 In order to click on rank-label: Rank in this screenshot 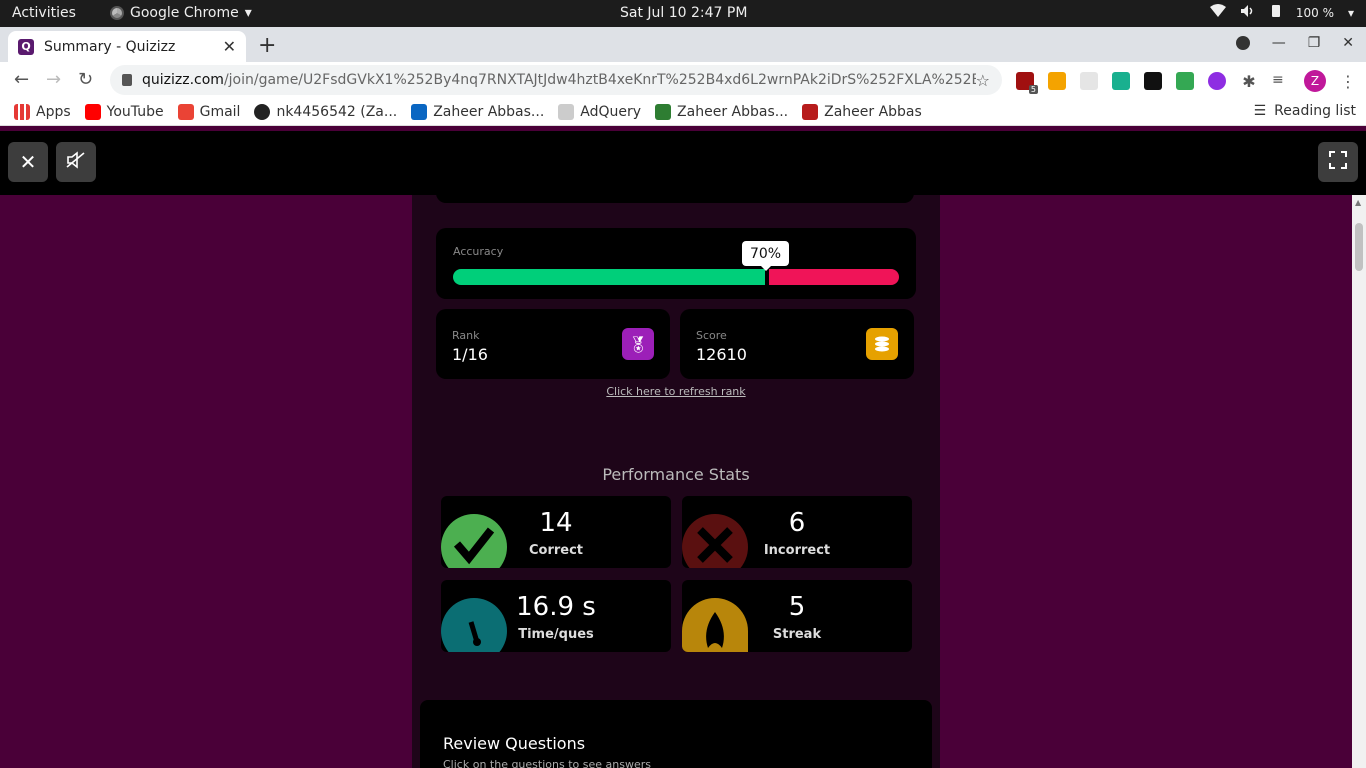, I will do `click(466, 335)`.